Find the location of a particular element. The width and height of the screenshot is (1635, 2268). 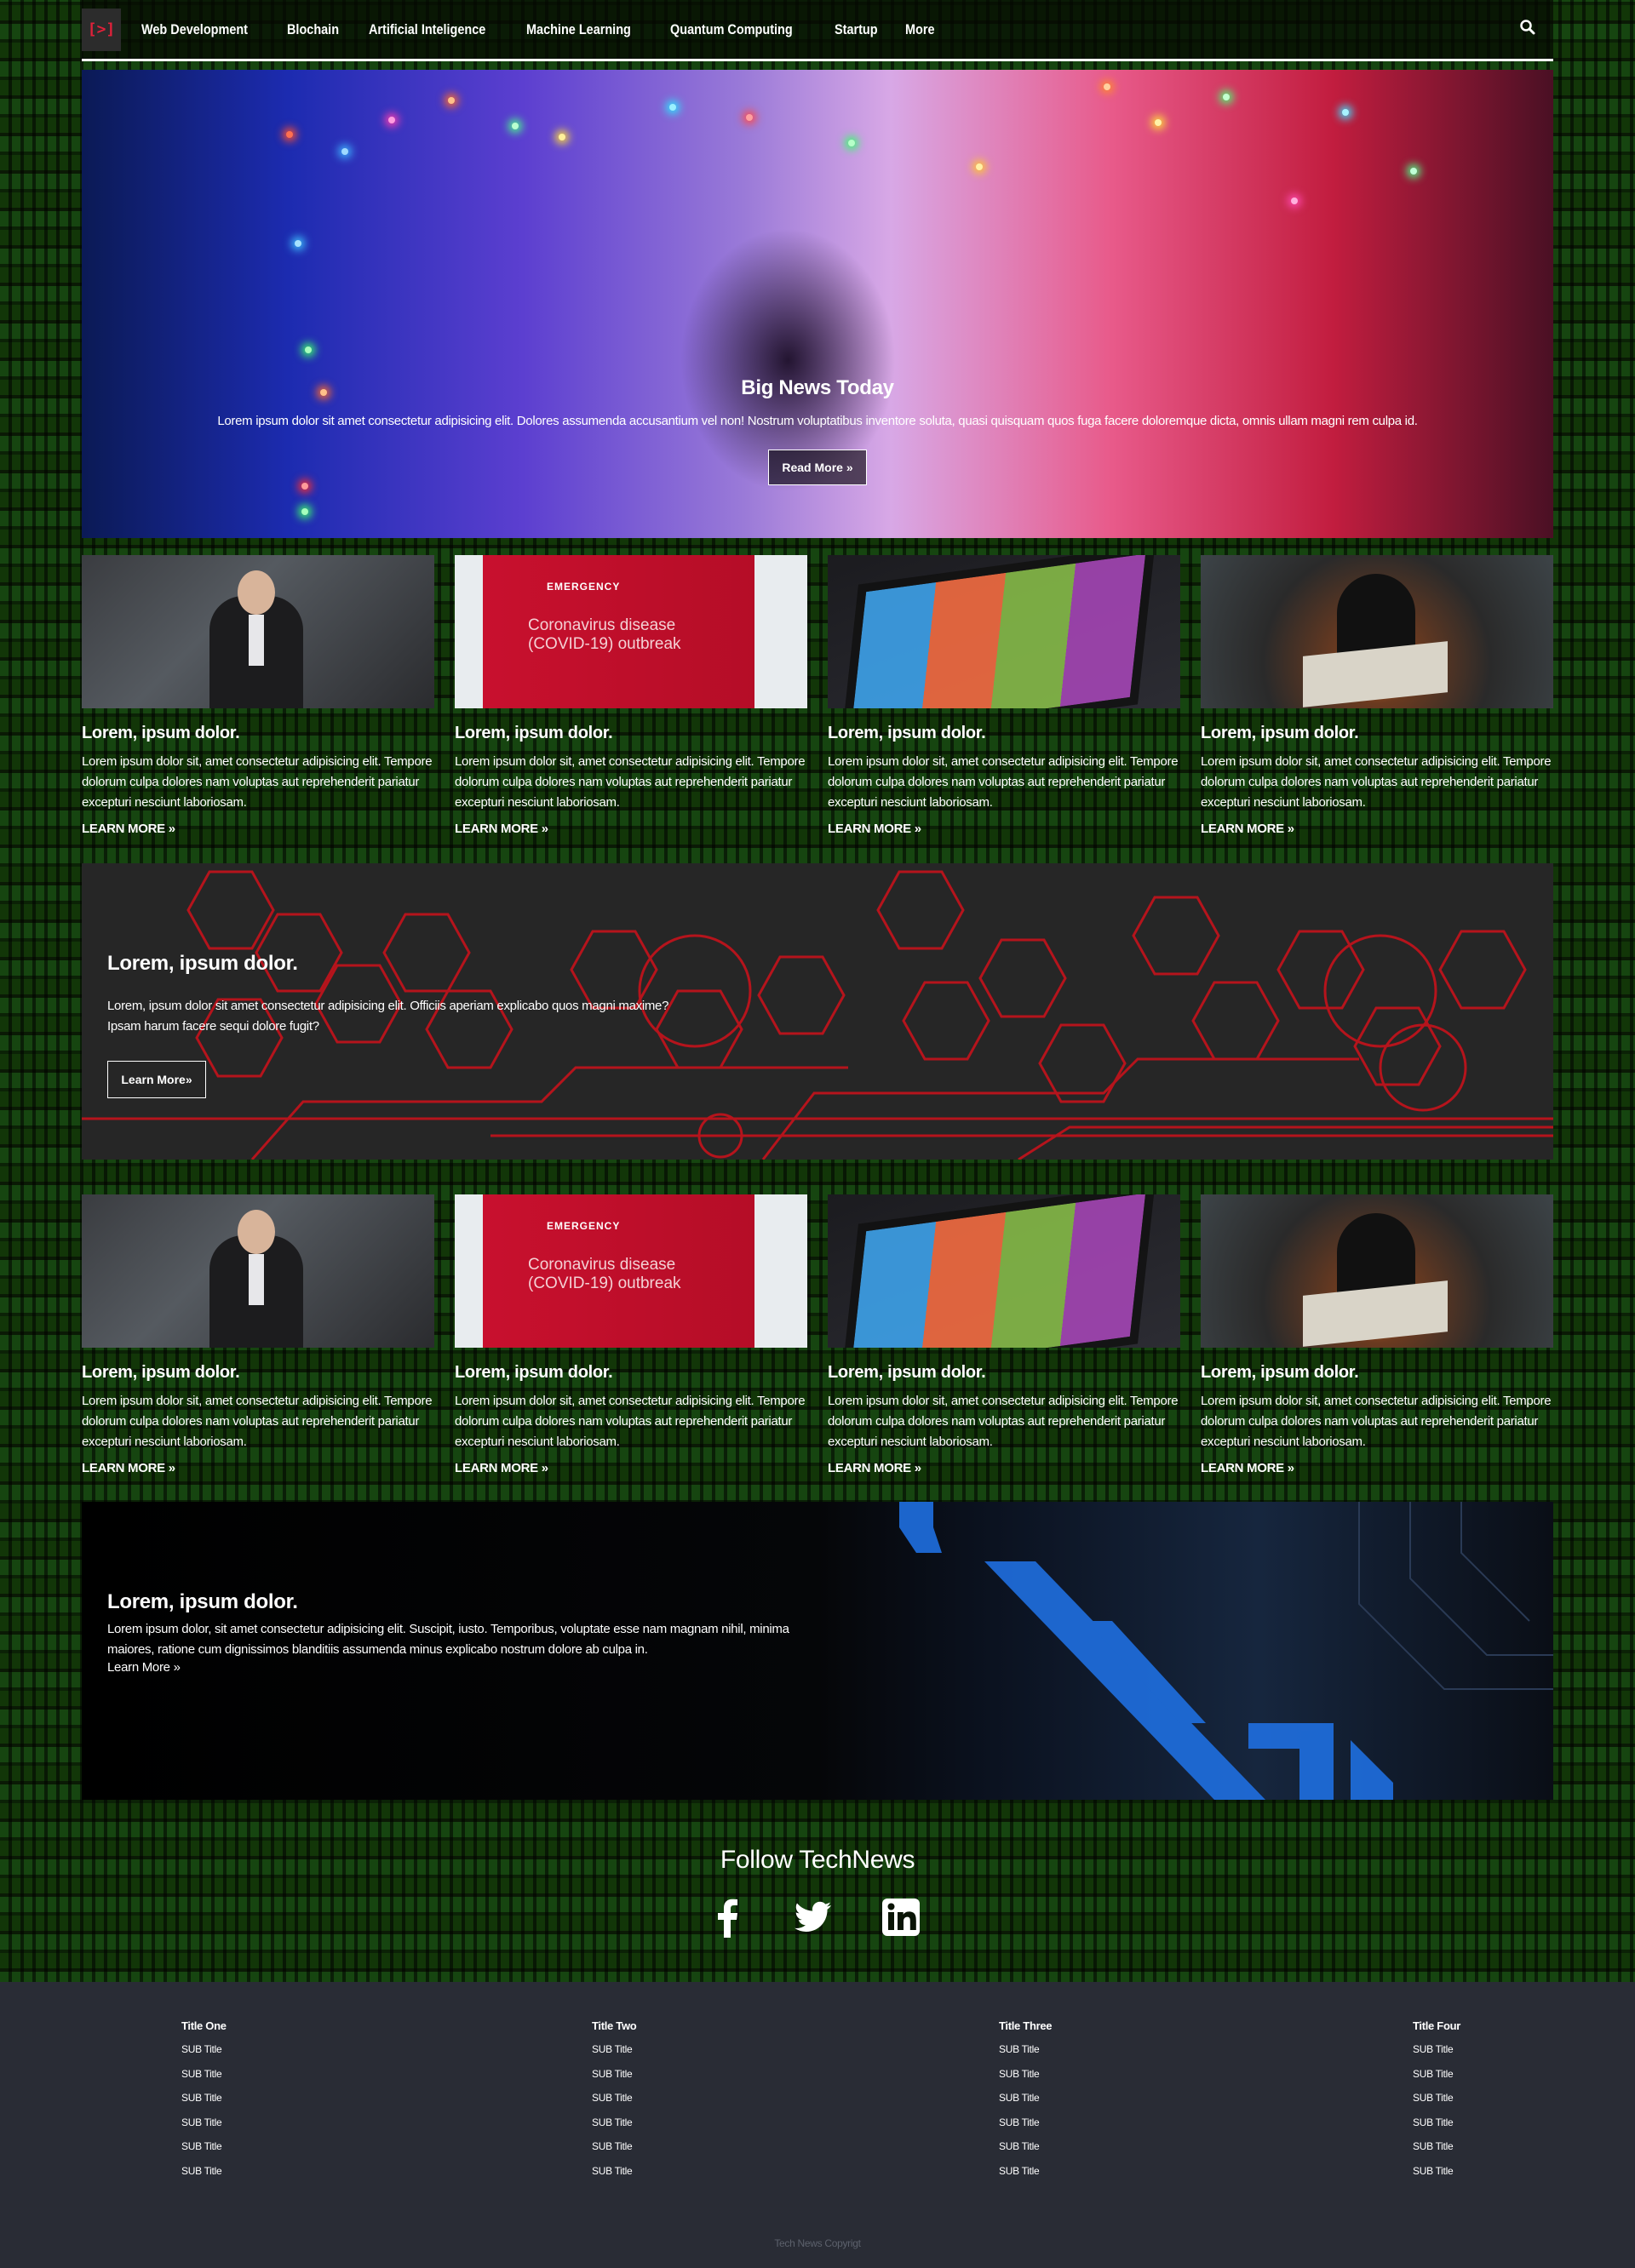

nav-item-startup: Startup is located at coordinates (857, 29).